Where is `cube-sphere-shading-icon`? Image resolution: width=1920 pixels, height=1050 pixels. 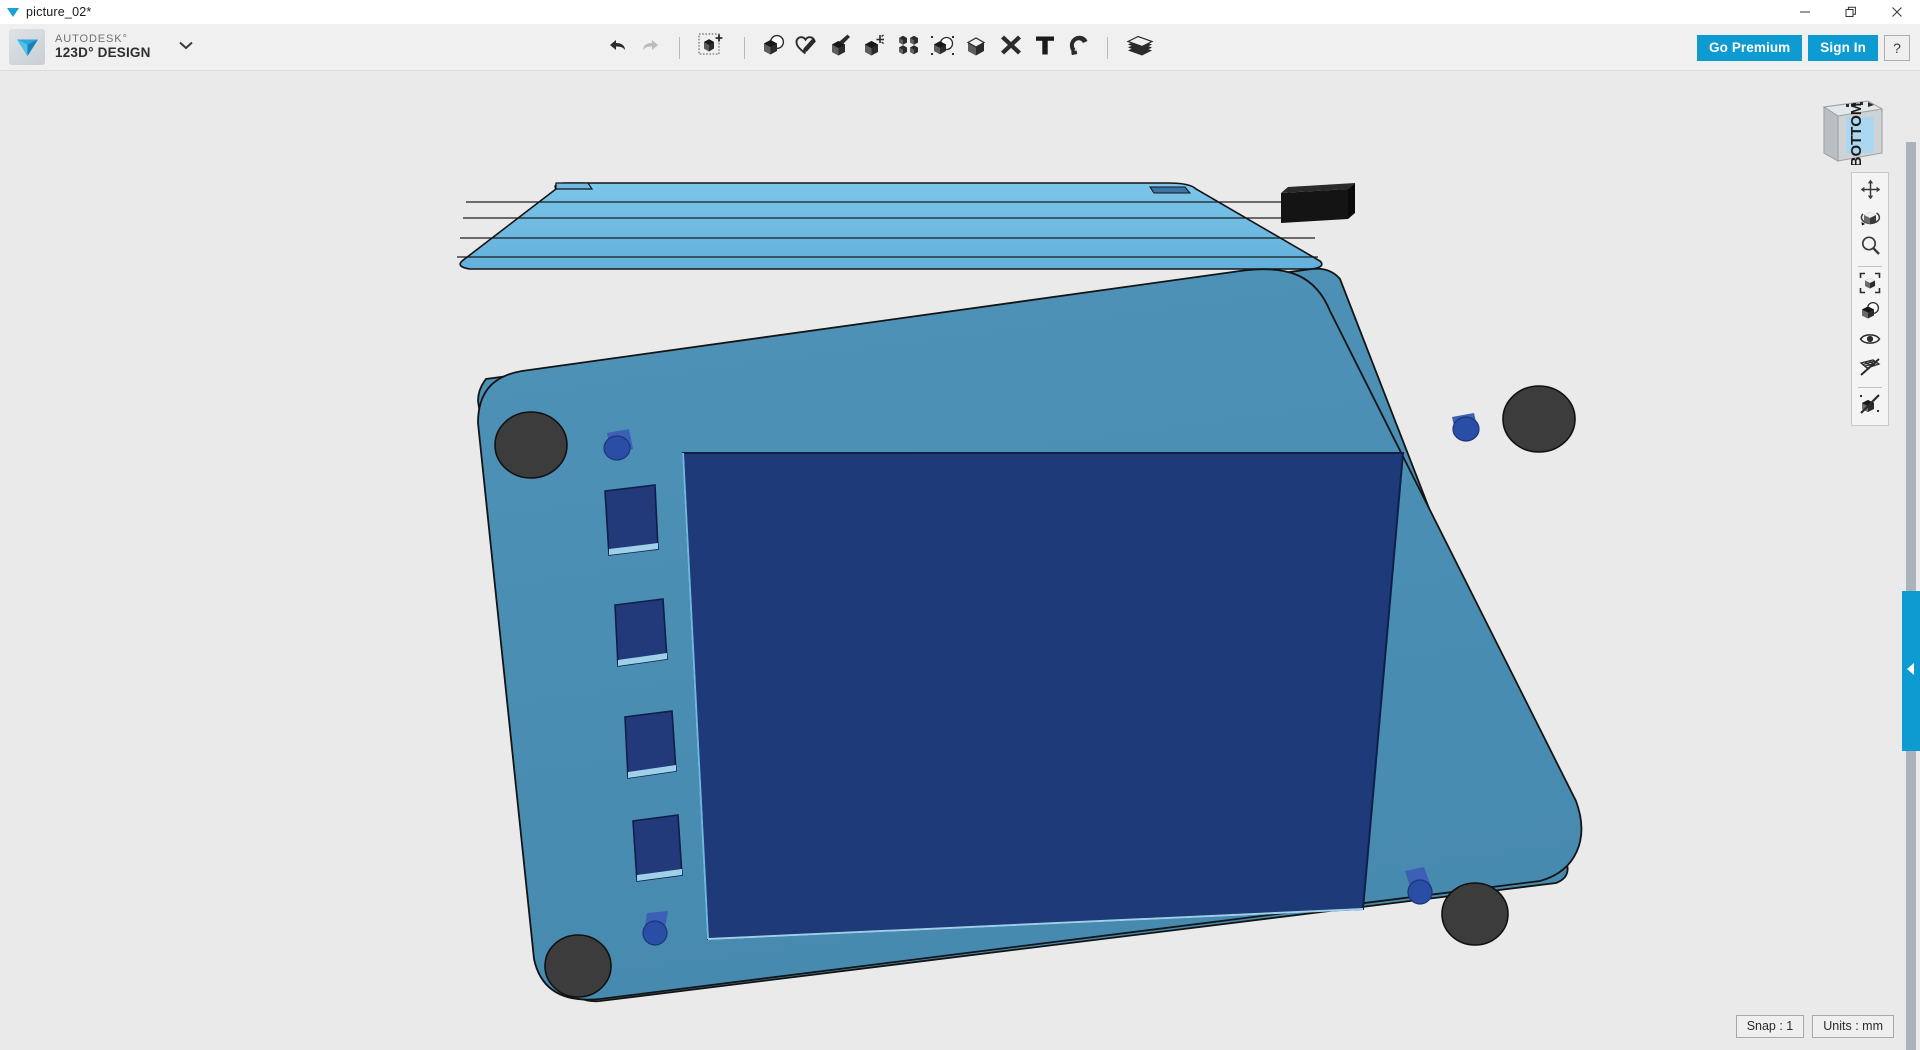
cube-sphere-shading-icon is located at coordinates (1870, 313).